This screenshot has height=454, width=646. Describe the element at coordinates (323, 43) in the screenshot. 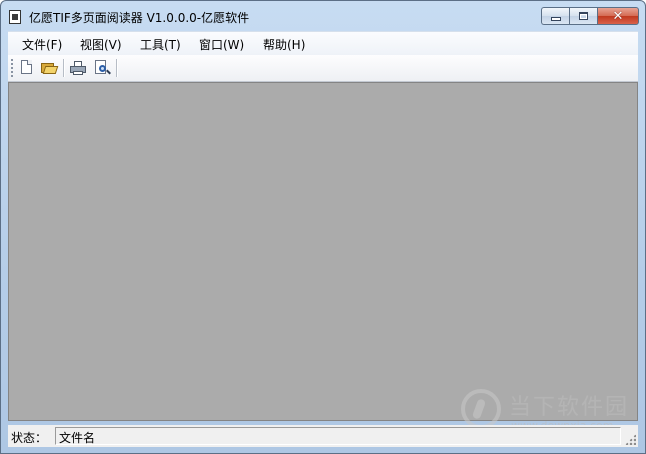

I see `menu-bar: 文件(F) 视图(V) 工具(T) 窗口(W) 帮助(H)` at that location.